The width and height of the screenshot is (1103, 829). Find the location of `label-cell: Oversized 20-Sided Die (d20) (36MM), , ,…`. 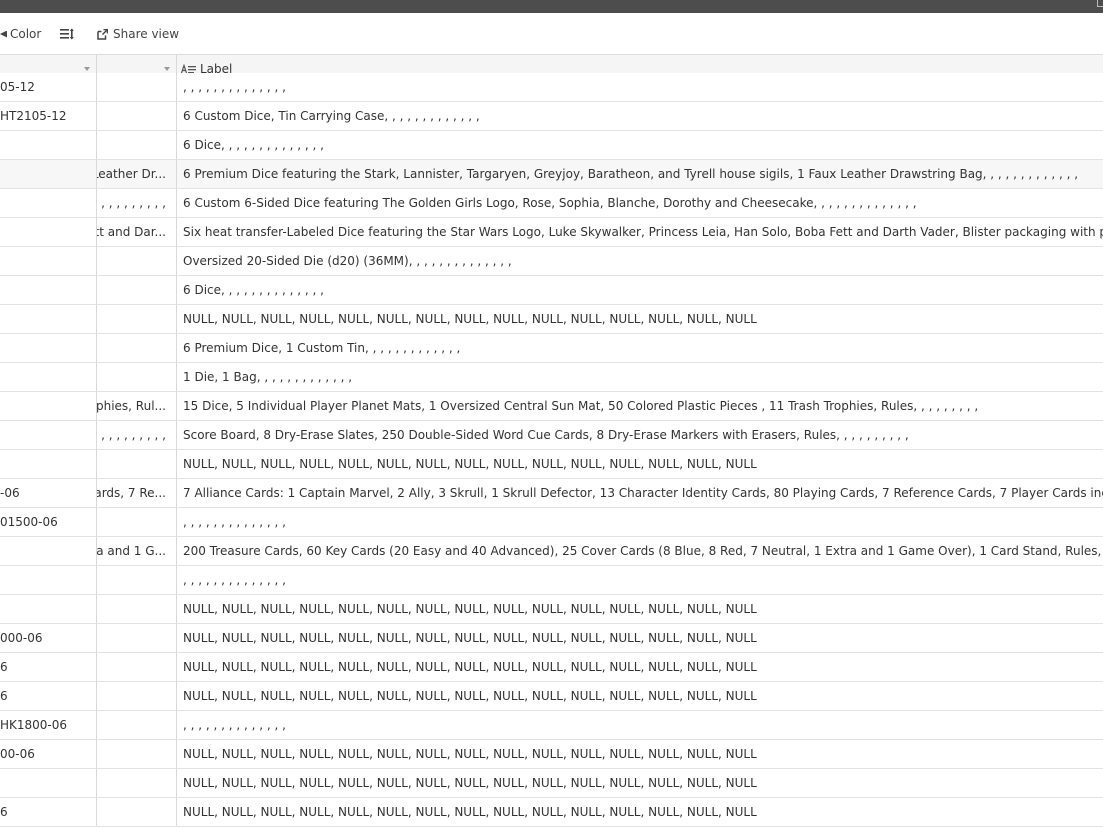

label-cell: Oversized 20-Sided Die (d20) (36MM), , ,… is located at coordinates (640, 261).